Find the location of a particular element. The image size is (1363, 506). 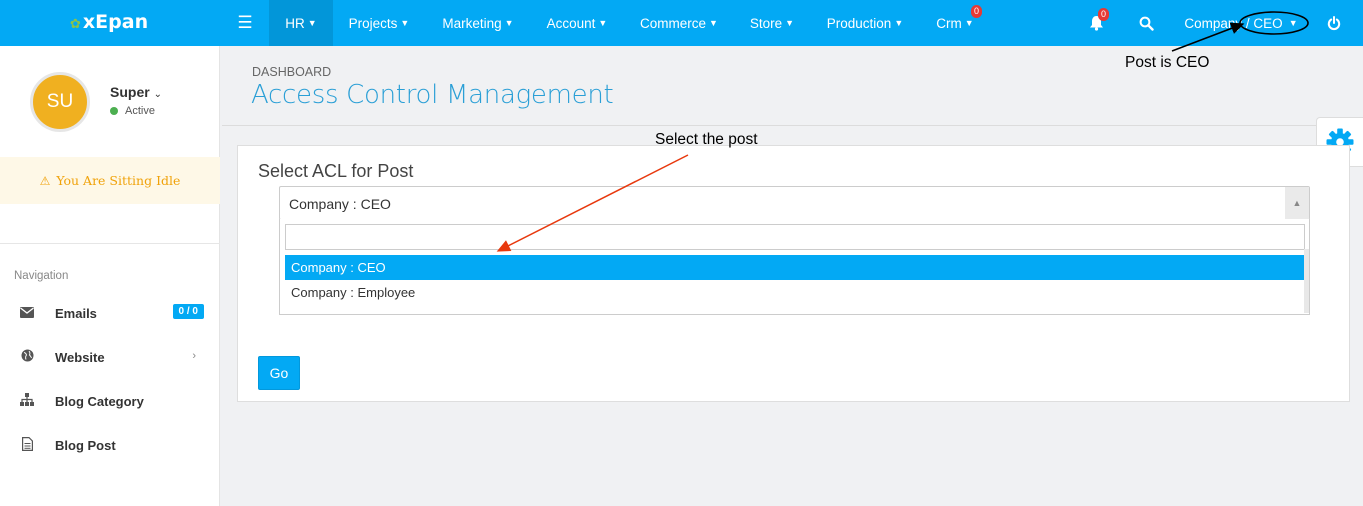

status-label: Active is located at coordinates (140, 111).